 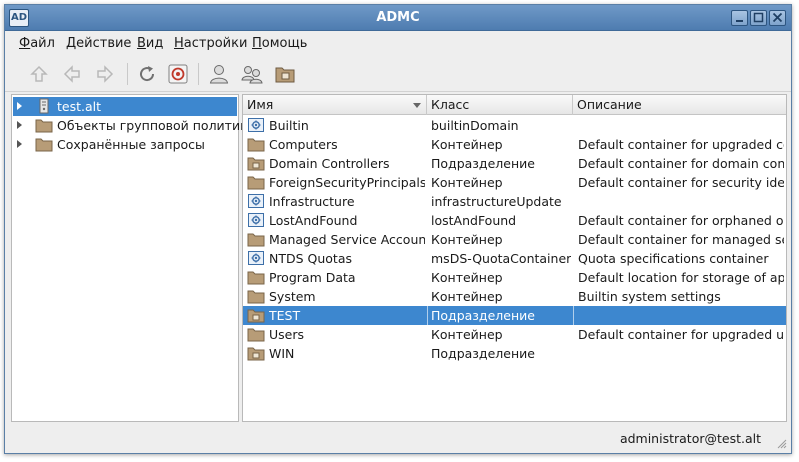 I want to click on new-group-button, so click(x=252, y=74).